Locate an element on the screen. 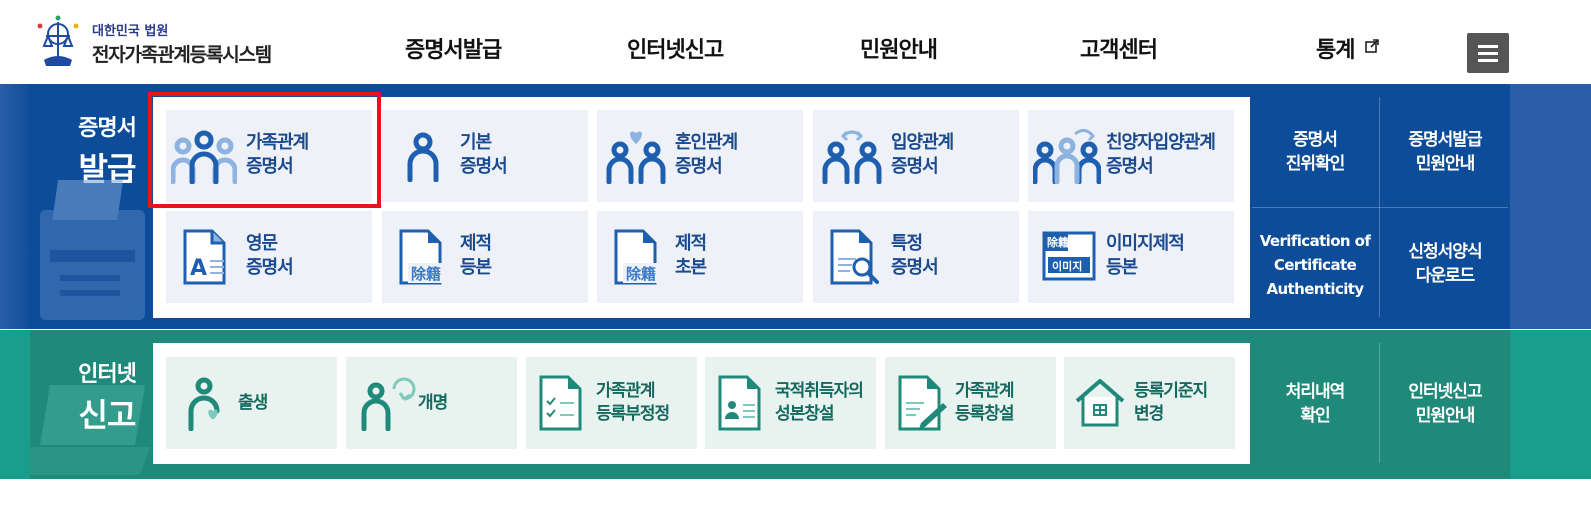 The image size is (1591, 507). card-label: 제적 등본 is located at coordinates (476, 256).